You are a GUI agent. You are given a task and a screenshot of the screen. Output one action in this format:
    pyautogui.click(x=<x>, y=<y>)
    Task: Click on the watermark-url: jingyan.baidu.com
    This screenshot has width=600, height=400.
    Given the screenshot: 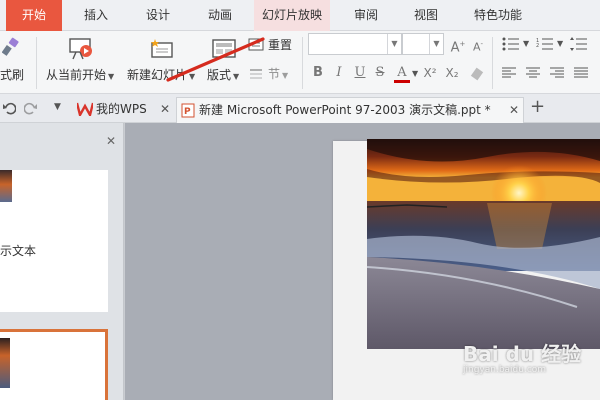 What is the action you would take?
    pyautogui.click(x=505, y=370)
    